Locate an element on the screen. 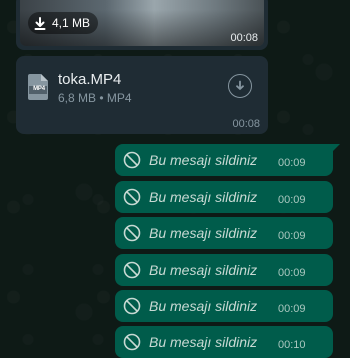  download-arrow-icon is located at coordinates (40, 23).